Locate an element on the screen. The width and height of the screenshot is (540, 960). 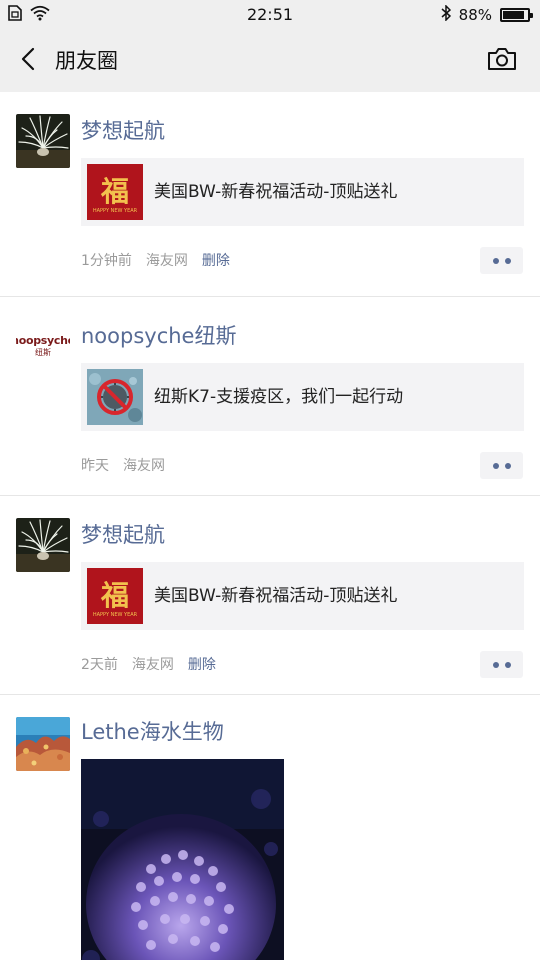
post-meta: 昨天 海友网 is located at coordinates (123, 465).